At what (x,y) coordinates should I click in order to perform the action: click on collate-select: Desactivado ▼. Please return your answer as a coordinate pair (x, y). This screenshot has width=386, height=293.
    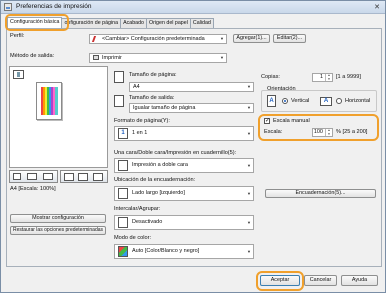
    Looking at the image, I should click on (184, 222).